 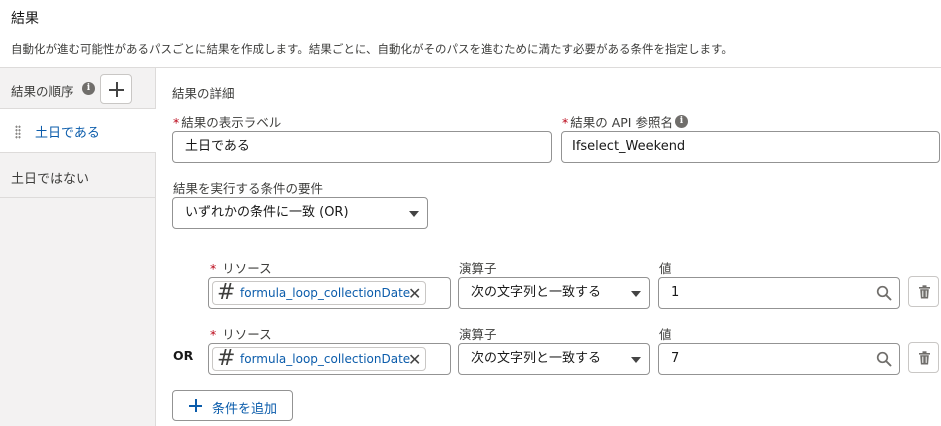 What do you see at coordinates (116, 89) in the screenshot?
I see `add-outcome-button` at bounding box center [116, 89].